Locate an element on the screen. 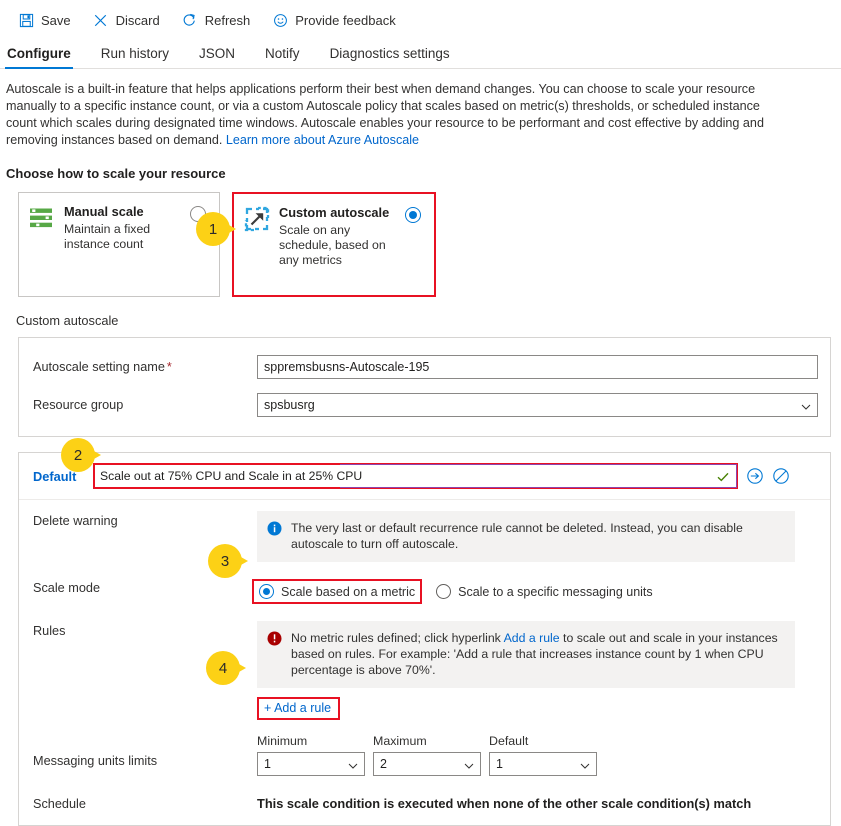 The image size is (841, 826). tab-run-history-label: Run history is located at coordinates (135, 53).